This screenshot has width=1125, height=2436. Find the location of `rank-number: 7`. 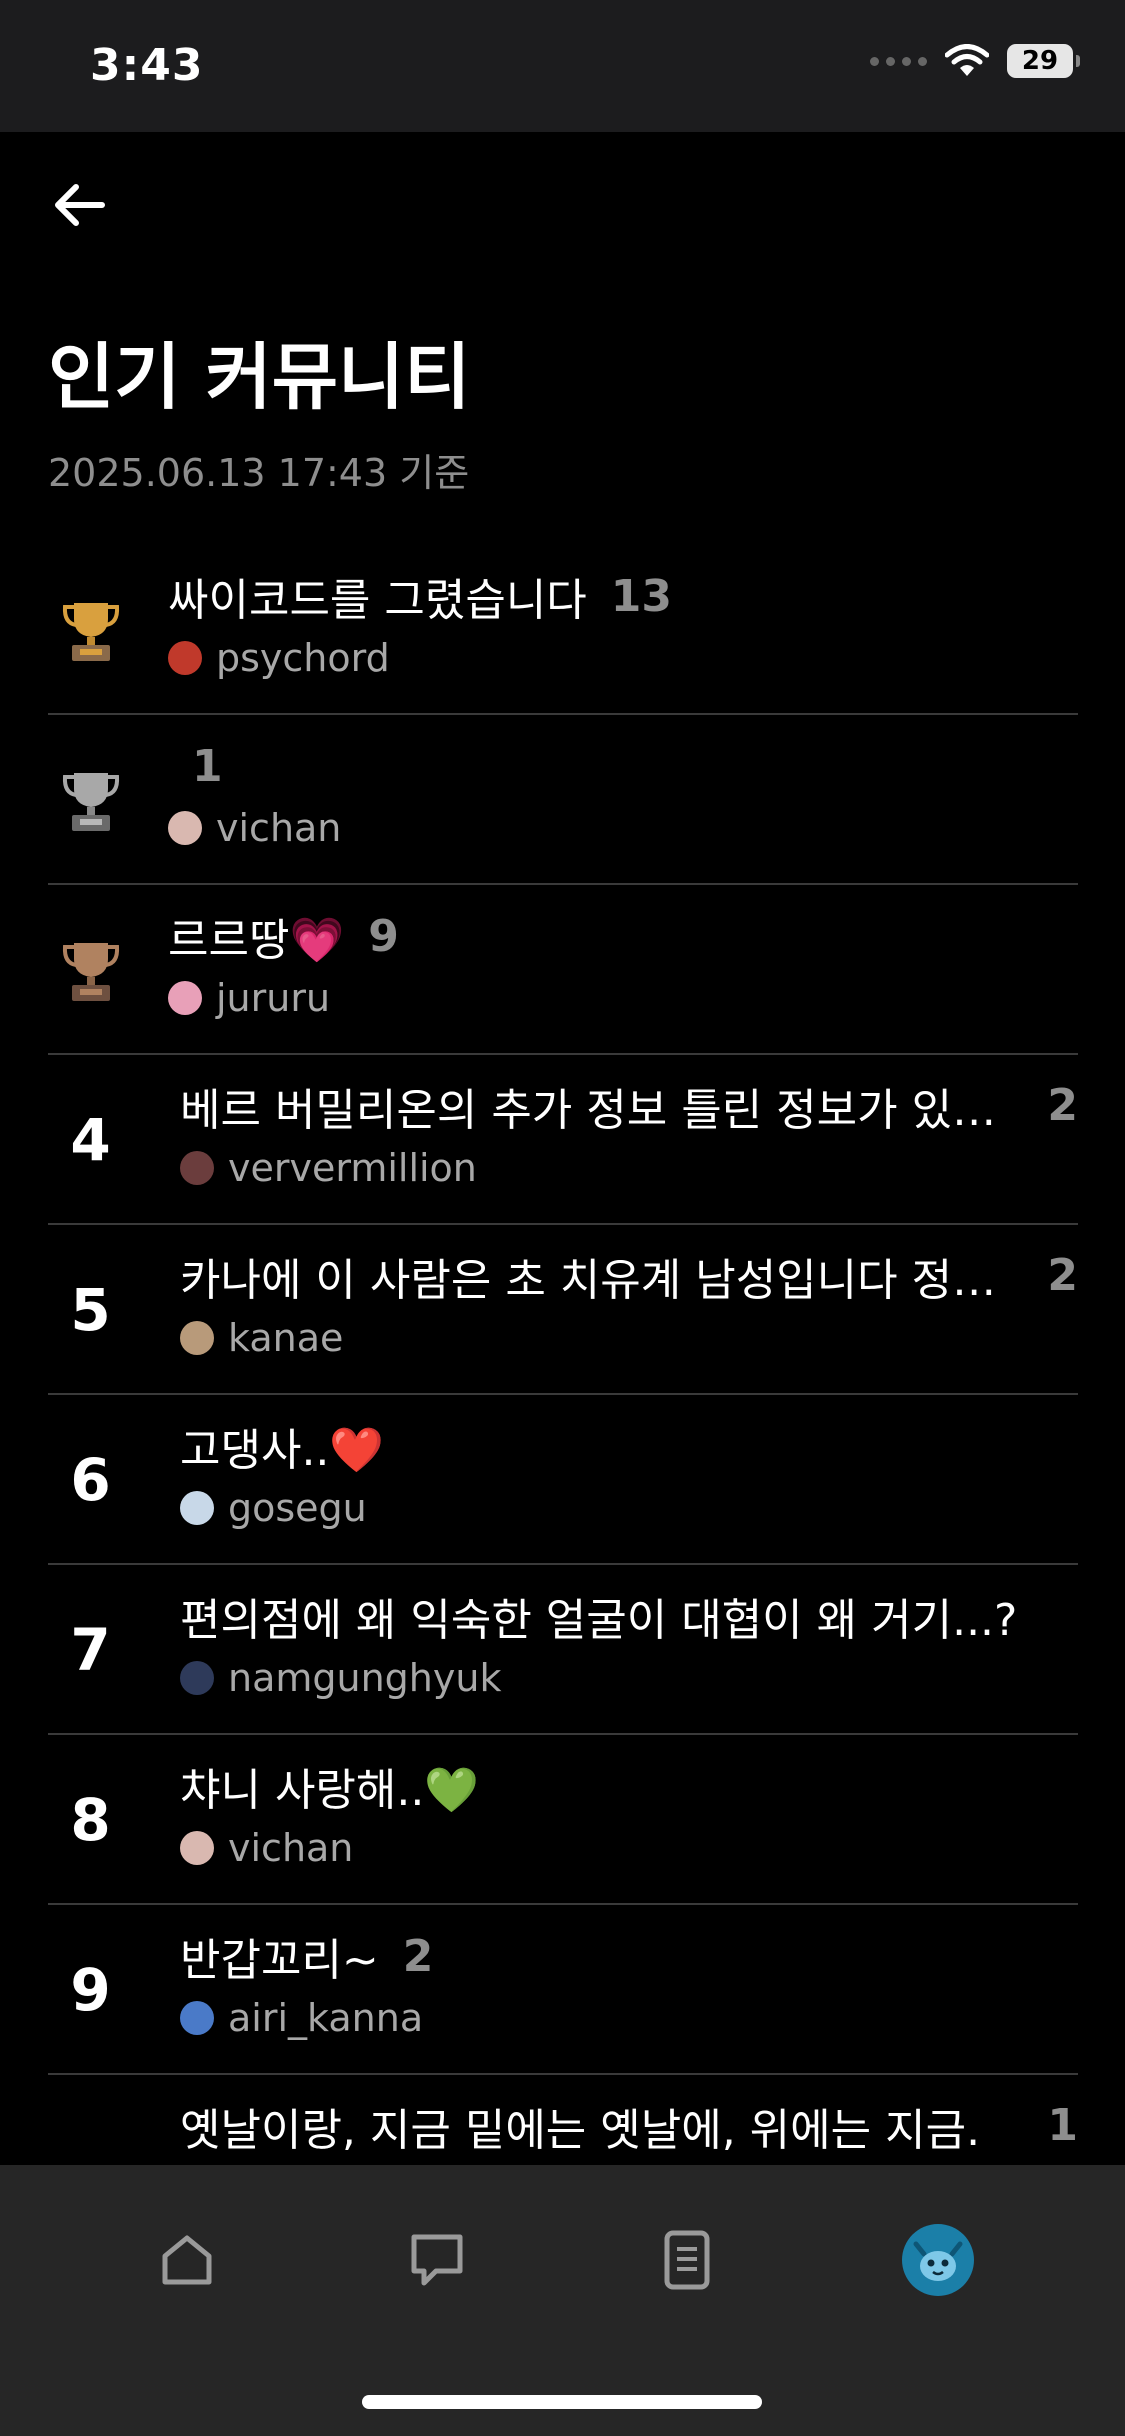

rank-number: 7 is located at coordinates (90, 1650).